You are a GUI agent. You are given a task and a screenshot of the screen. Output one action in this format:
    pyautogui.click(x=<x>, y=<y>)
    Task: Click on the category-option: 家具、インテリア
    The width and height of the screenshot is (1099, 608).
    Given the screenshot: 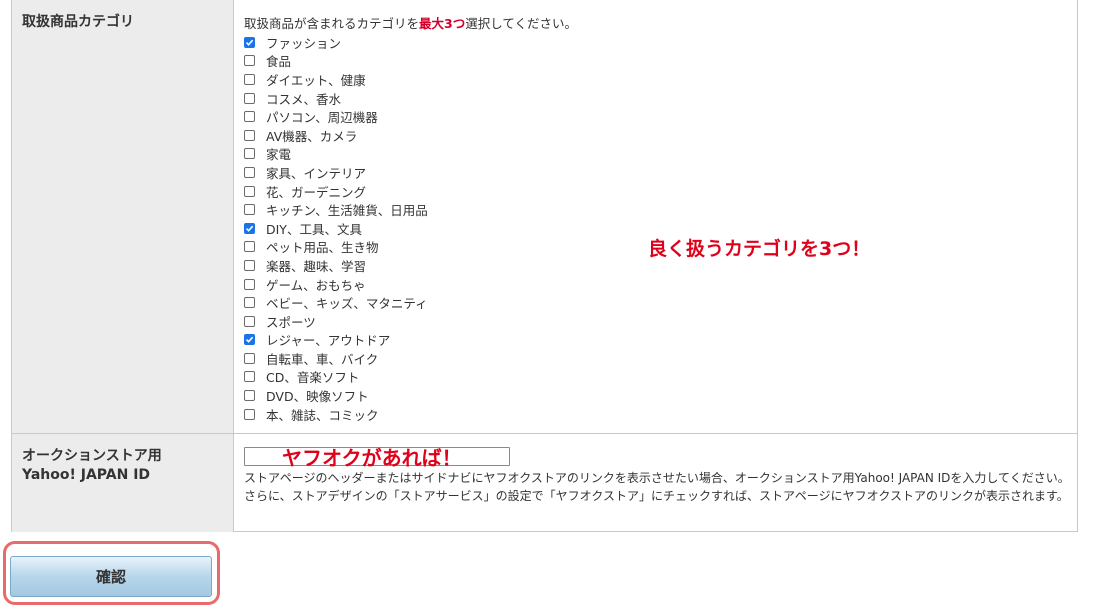 What is the action you would take?
    pyautogui.click(x=336, y=172)
    